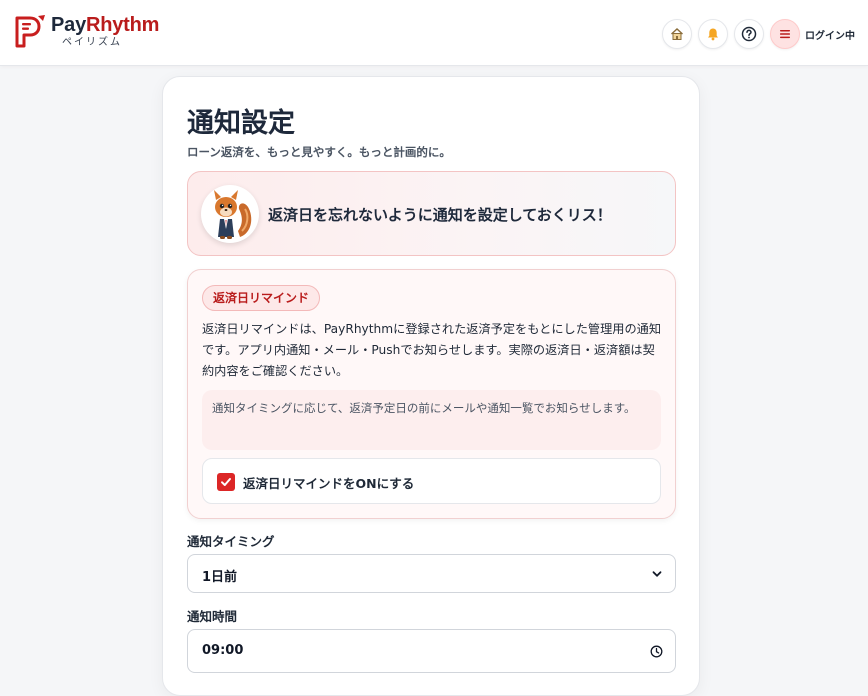  What do you see at coordinates (92, 42) in the screenshot?
I see `brand-subtitle: ペイリズム` at bounding box center [92, 42].